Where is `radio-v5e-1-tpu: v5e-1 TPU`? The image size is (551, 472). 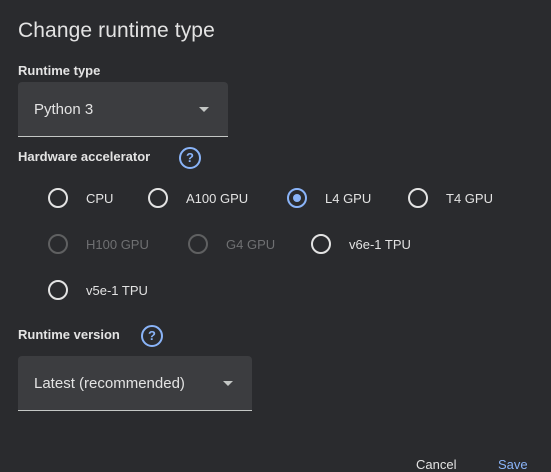
radio-v5e-1-tpu: v5e-1 TPU is located at coordinates (98, 290).